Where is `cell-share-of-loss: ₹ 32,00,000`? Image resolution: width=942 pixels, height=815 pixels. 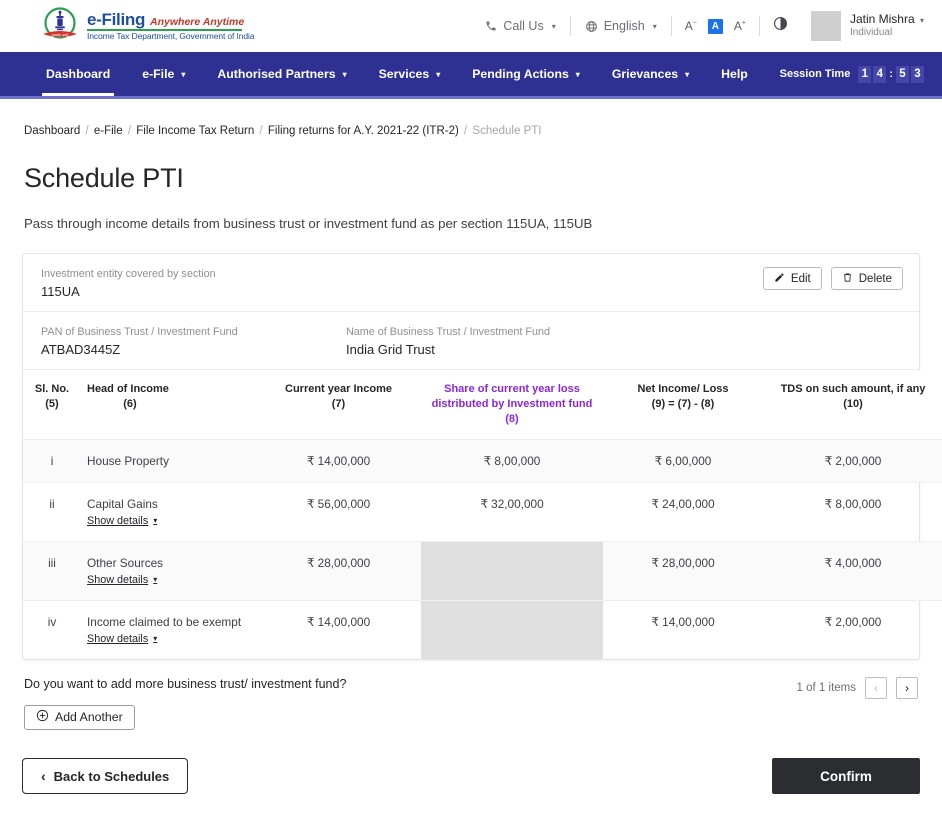 cell-share-of-loss: ₹ 32,00,000 is located at coordinates (512, 512).